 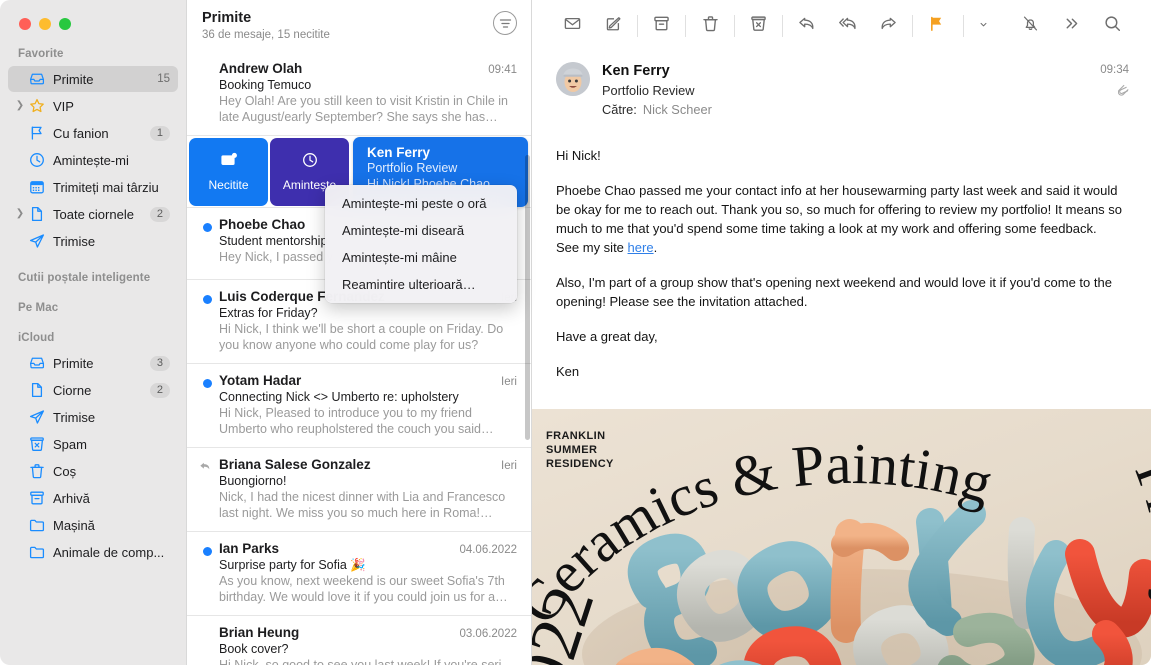 I want to click on sidebar-item-label: Ciorne, so click(x=72, y=390).